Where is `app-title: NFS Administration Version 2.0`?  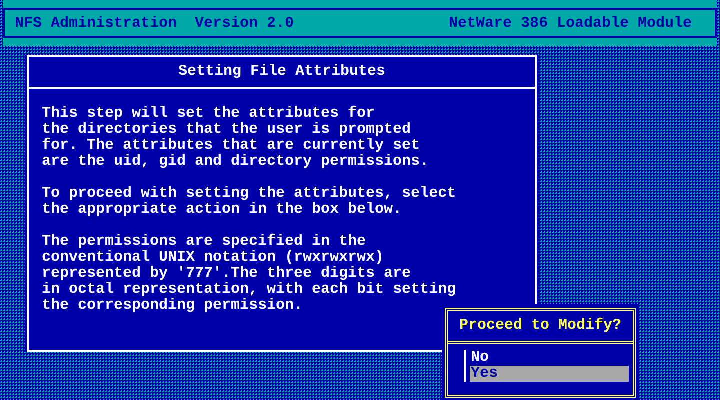 app-title: NFS Administration Version 2.0 is located at coordinates (154, 23).